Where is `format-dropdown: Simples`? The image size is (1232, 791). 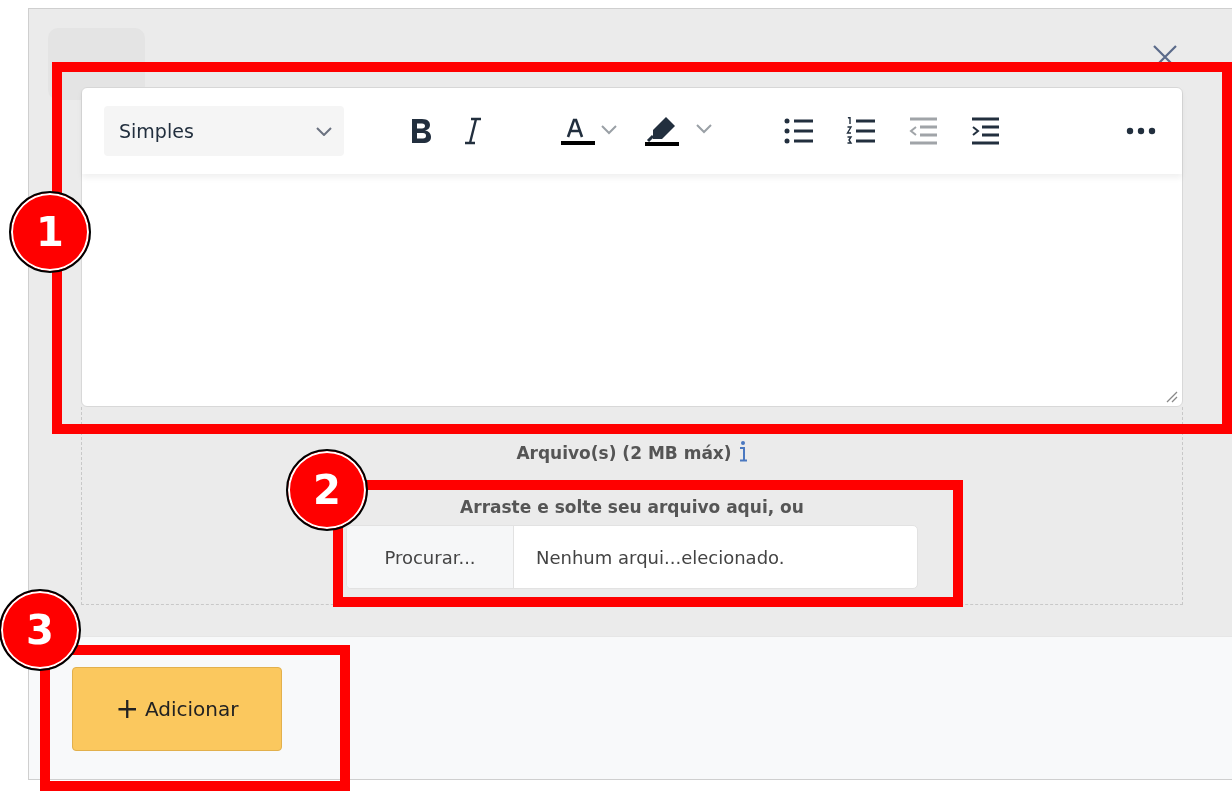
format-dropdown: Simples is located at coordinates (224, 131).